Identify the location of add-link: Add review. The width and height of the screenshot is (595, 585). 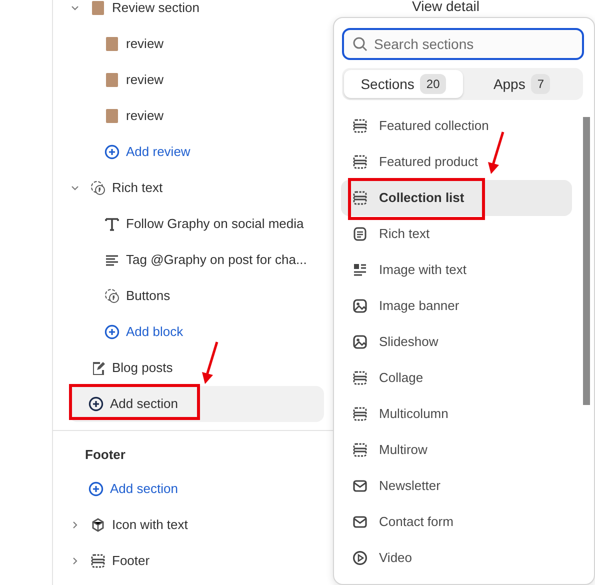
(158, 152).